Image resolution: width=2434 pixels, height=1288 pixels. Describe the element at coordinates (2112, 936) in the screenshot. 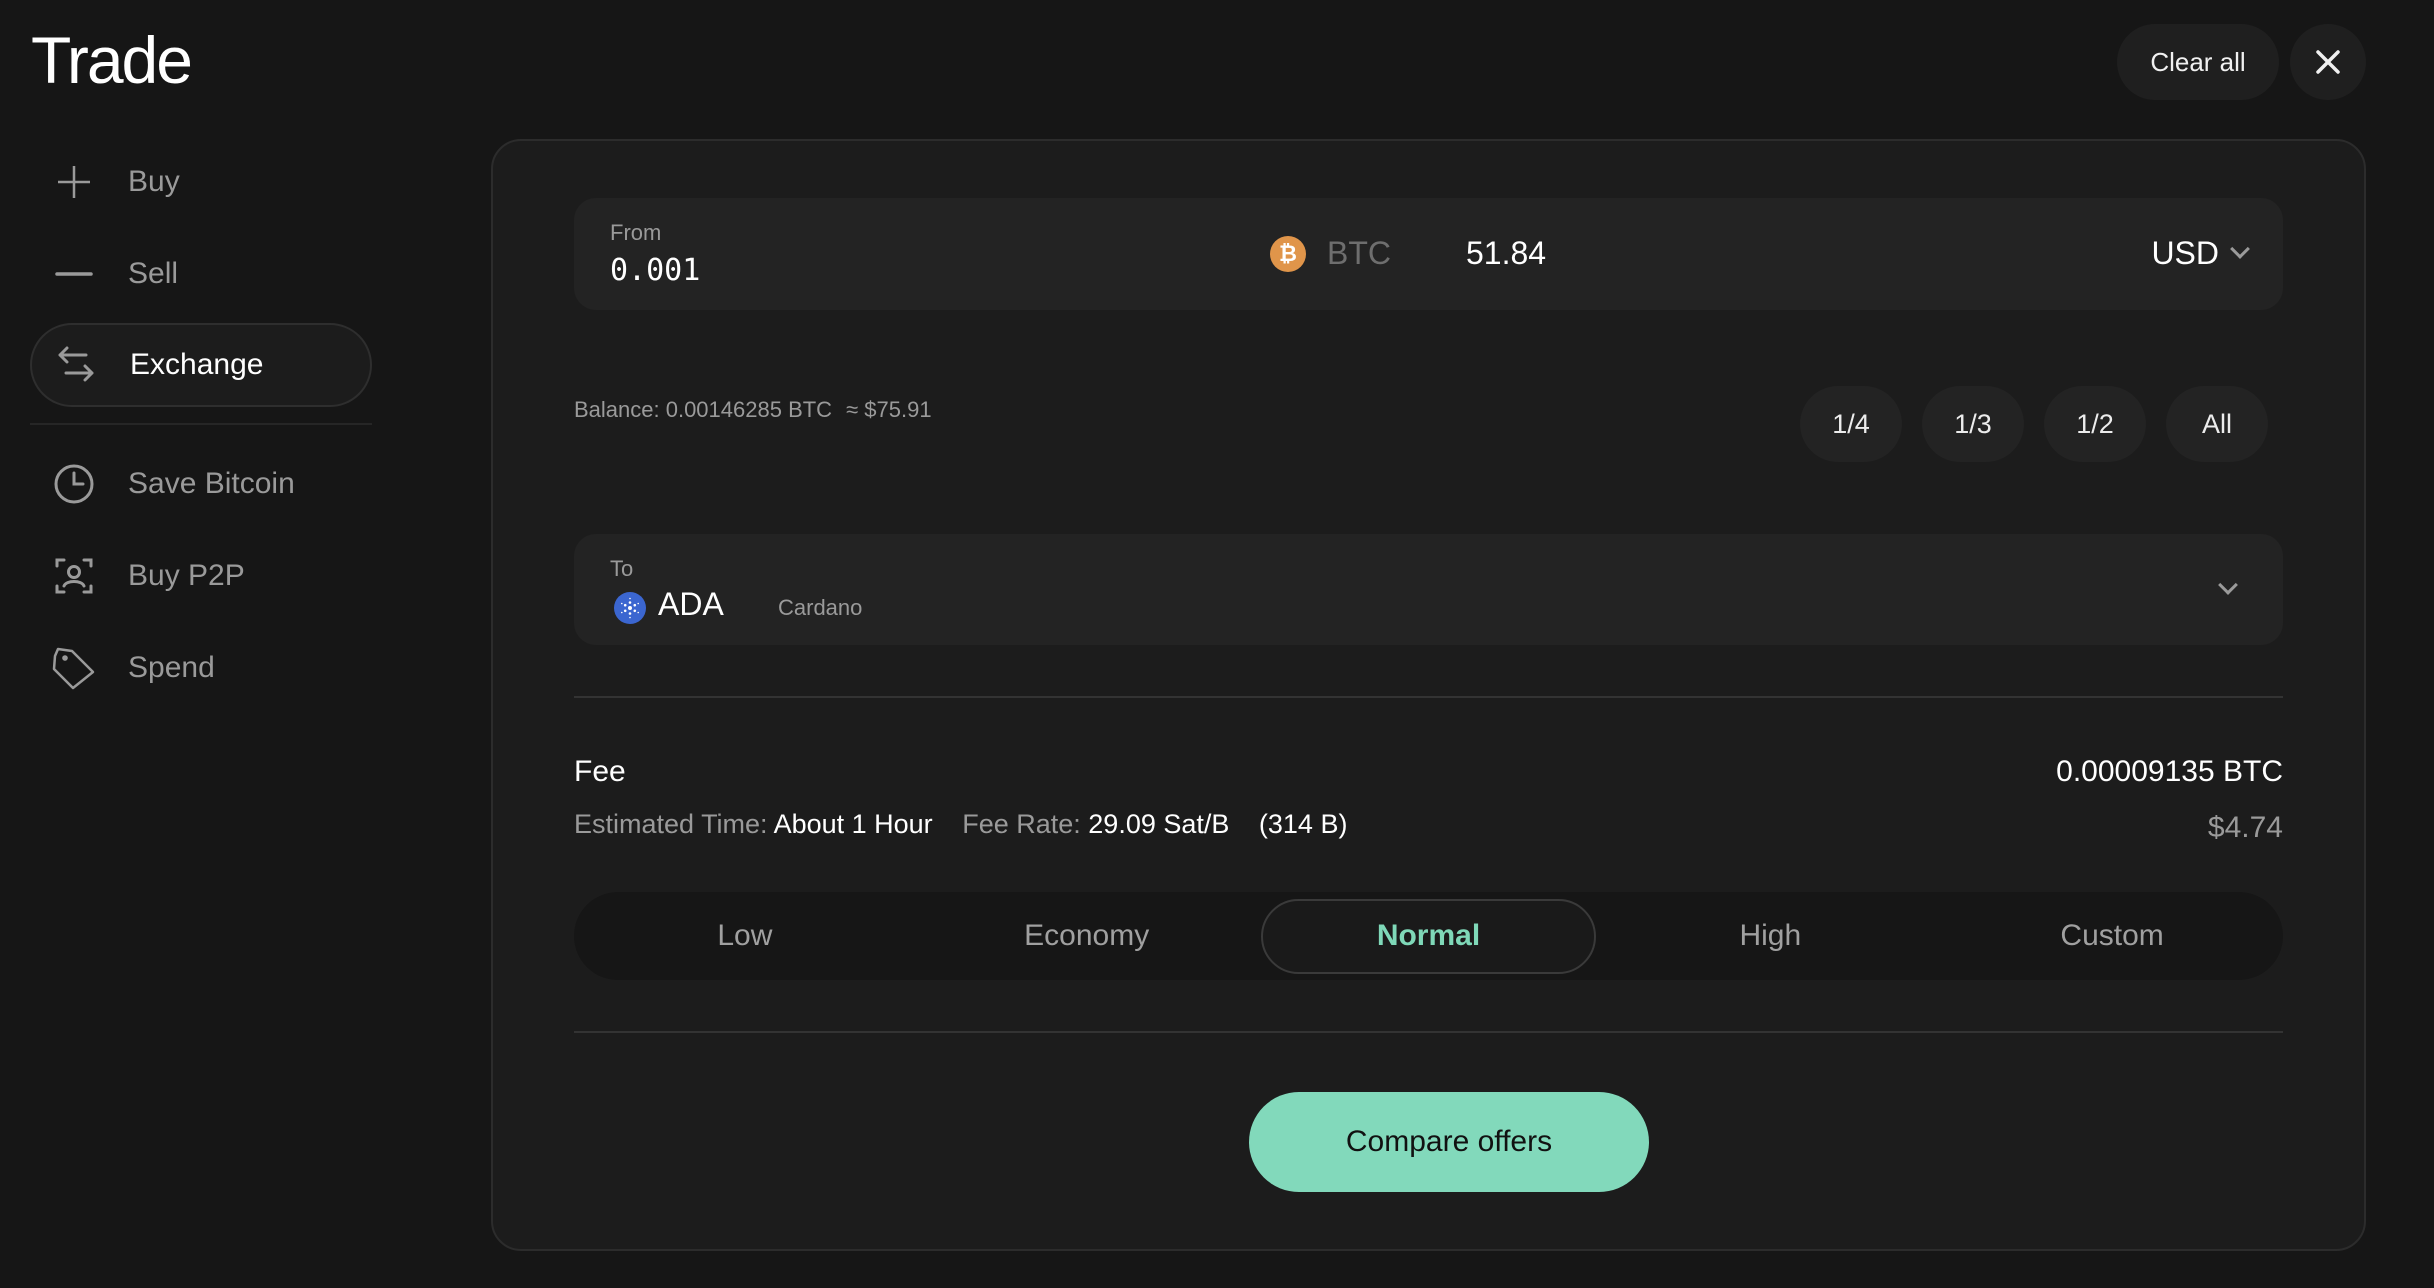

I see `fee-level-custom: Custom` at that location.